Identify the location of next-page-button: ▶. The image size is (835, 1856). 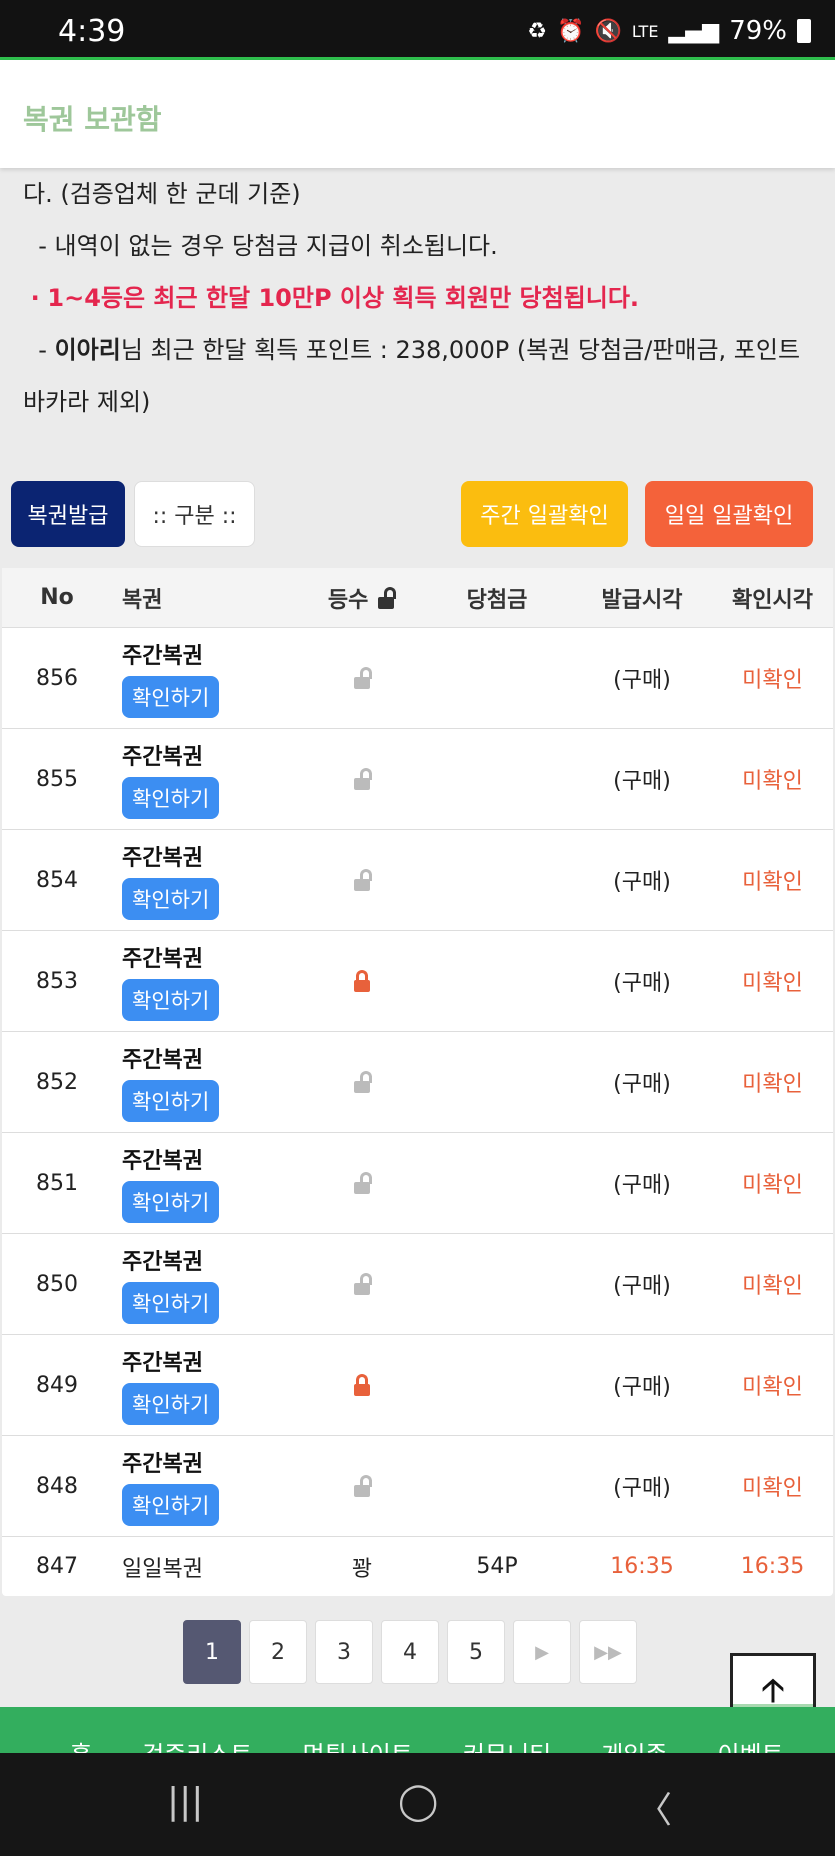
(542, 1652).